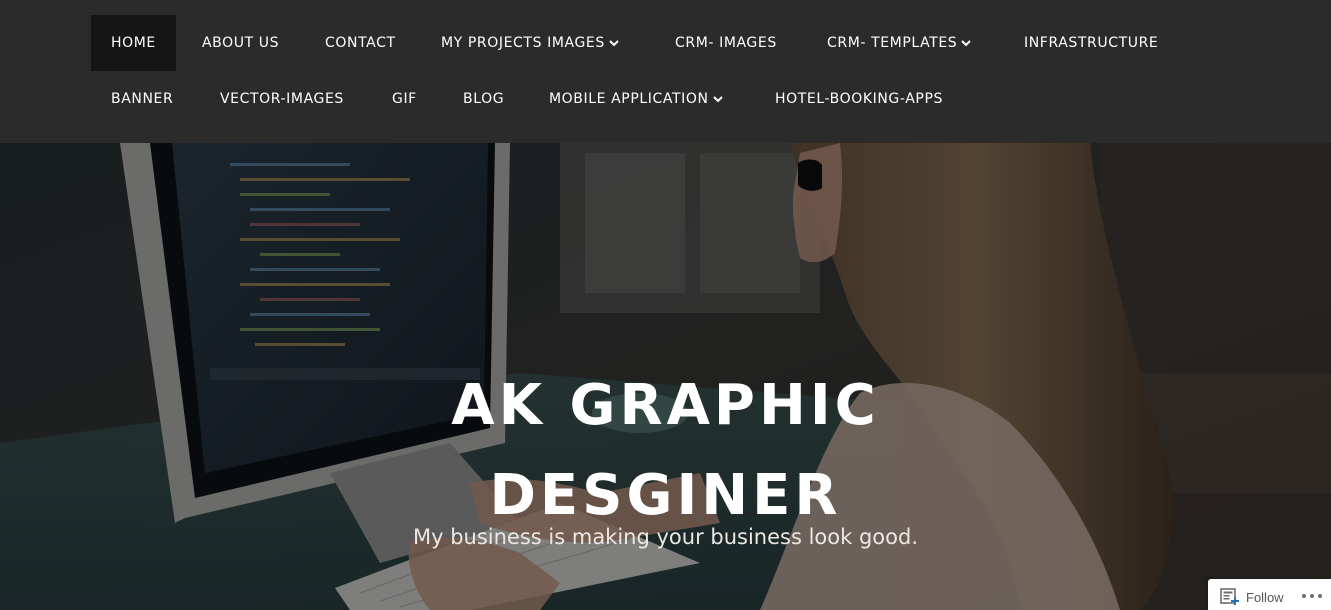 This screenshot has width=1331, height=610. I want to click on nav-item-infrastructure: INFRASTRUCTURE, so click(1091, 43).